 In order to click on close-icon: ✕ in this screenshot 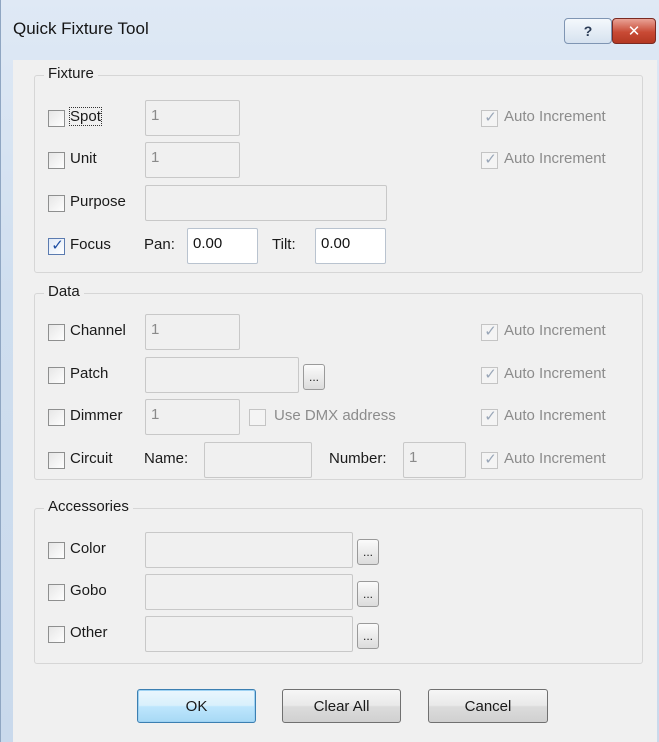, I will do `click(634, 31)`.